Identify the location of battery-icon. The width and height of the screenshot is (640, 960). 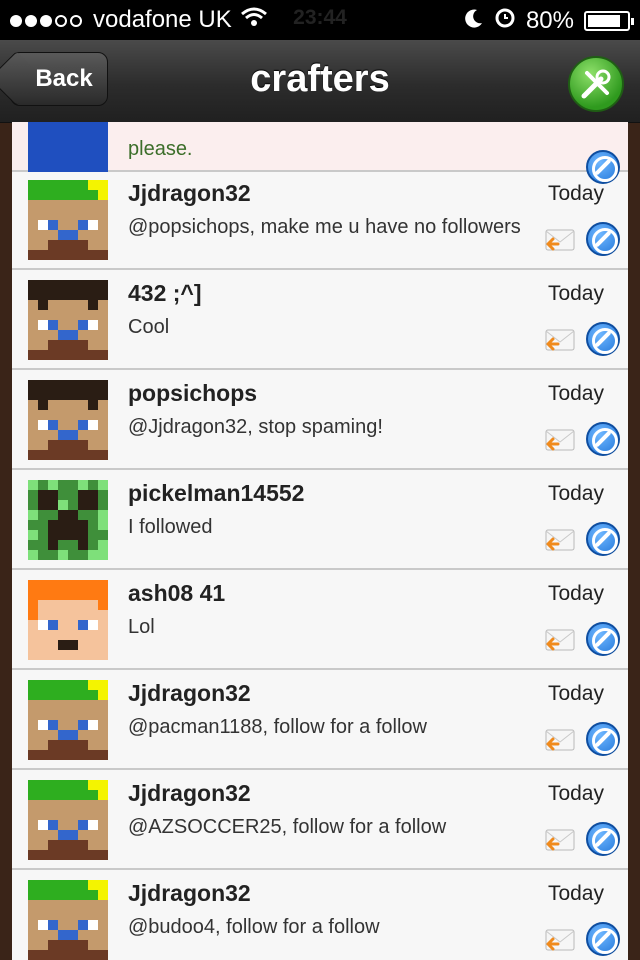
(609, 20).